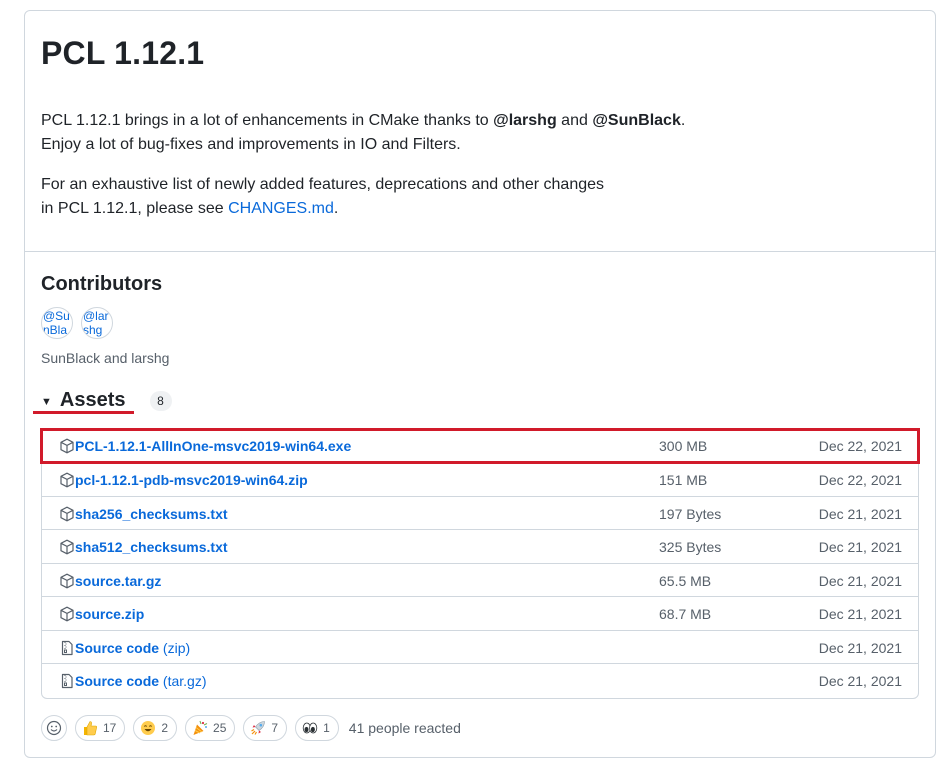 Image resolution: width=949 pixels, height=772 pixels. What do you see at coordinates (77, 323) in the screenshot?
I see `contributor-avatars: @SunBlack @larshg` at bounding box center [77, 323].